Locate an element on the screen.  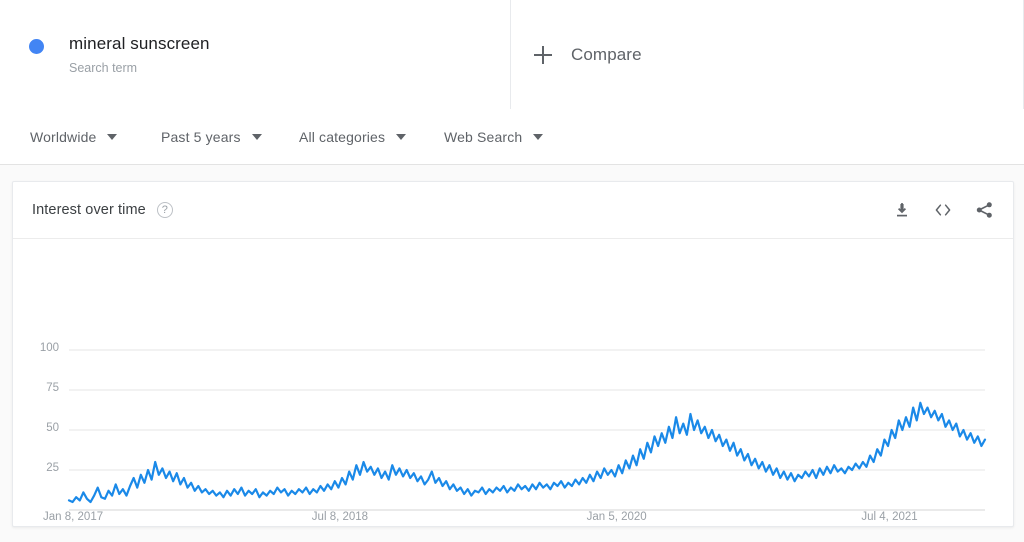
filter-time-range-label: Past 5 years is located at coordinates (201, 136).